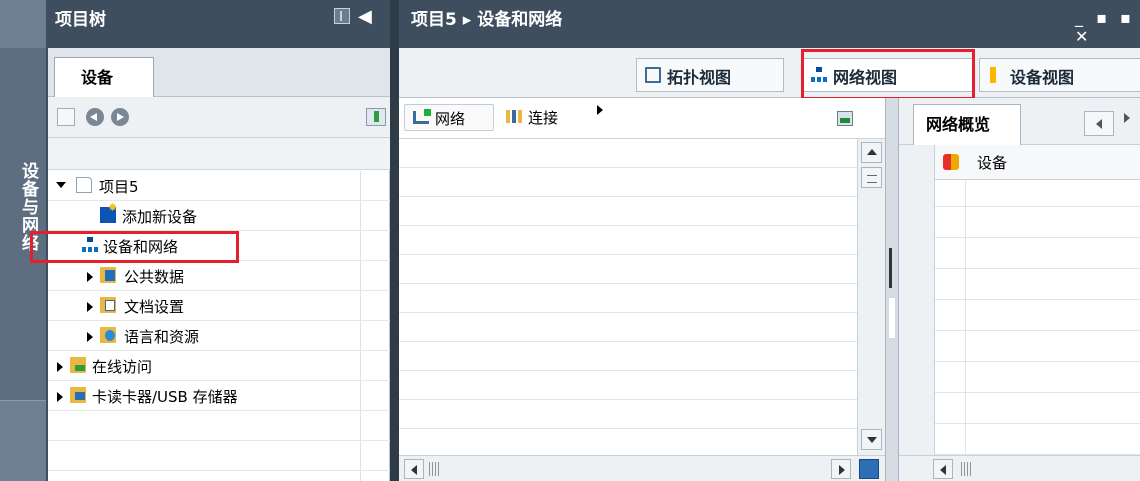 This screenshot has width=1140, height=481. I want to click on tree-item-label: 公共数据, so click(154, 277).